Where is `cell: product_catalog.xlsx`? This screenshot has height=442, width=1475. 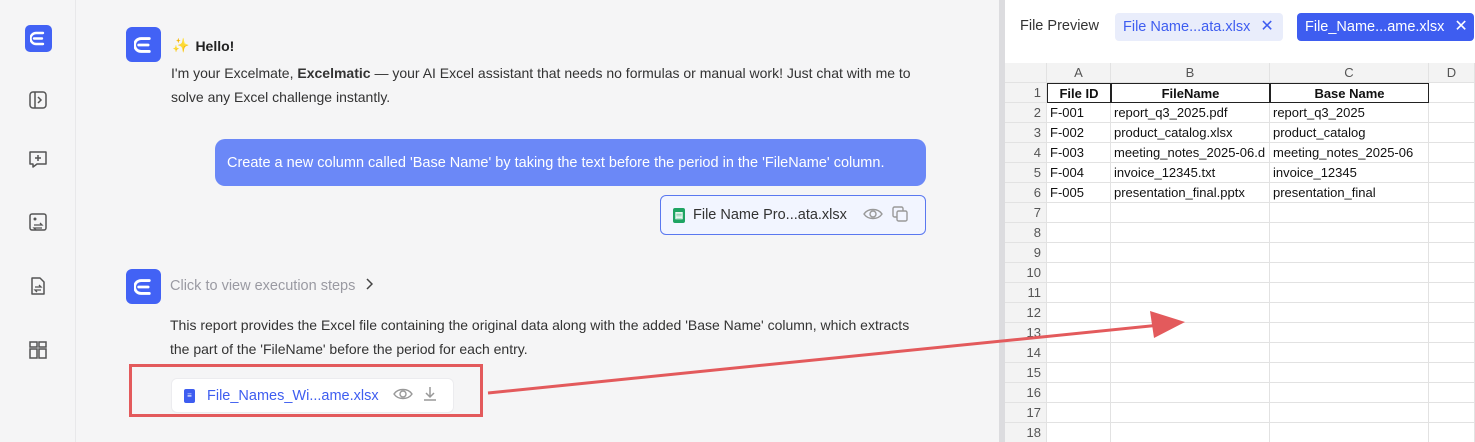 cell: product_catalog.xlsx is located at coordinates (1190, 133).